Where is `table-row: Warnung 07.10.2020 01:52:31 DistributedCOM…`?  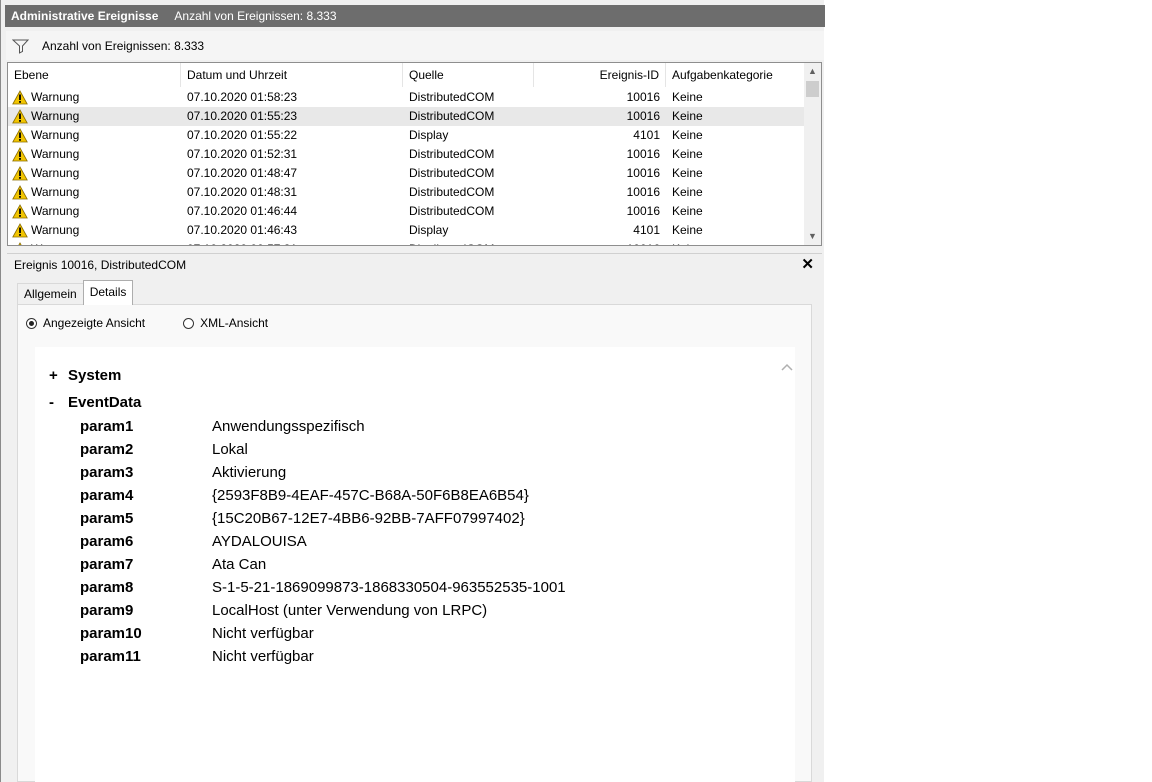 table-row: Warnung 07.10.2020 01:52:31 DistributedCOM… is located at coordinates (406, 154).